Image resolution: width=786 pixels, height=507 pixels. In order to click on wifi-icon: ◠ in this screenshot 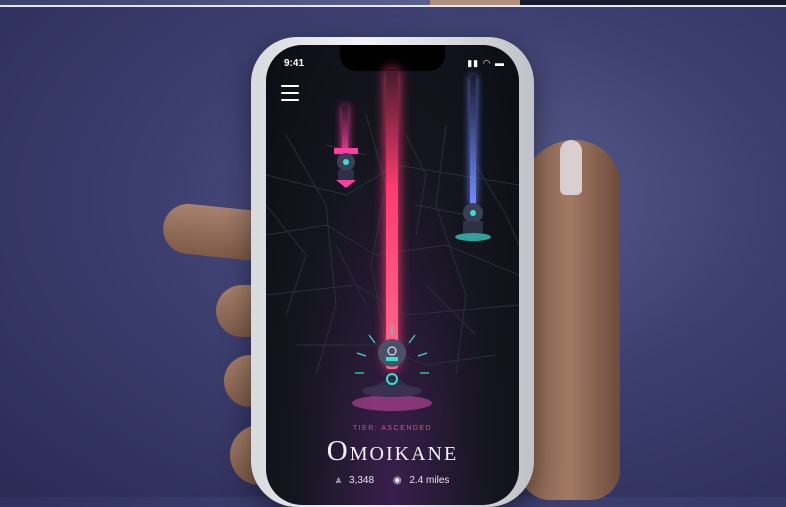, I will do `click(487, 63)`.